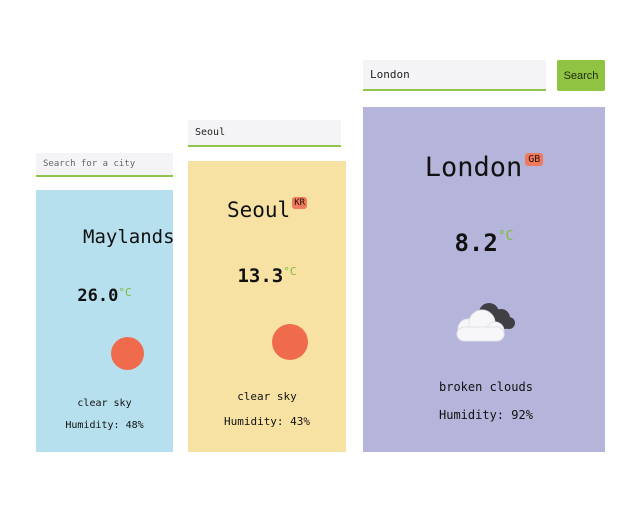 This screenshot has height=530, width=644. What do you see at coordinates (300, 203) in the screenshot?
I see `country-badge: KR` at bounding box center [300, 203].